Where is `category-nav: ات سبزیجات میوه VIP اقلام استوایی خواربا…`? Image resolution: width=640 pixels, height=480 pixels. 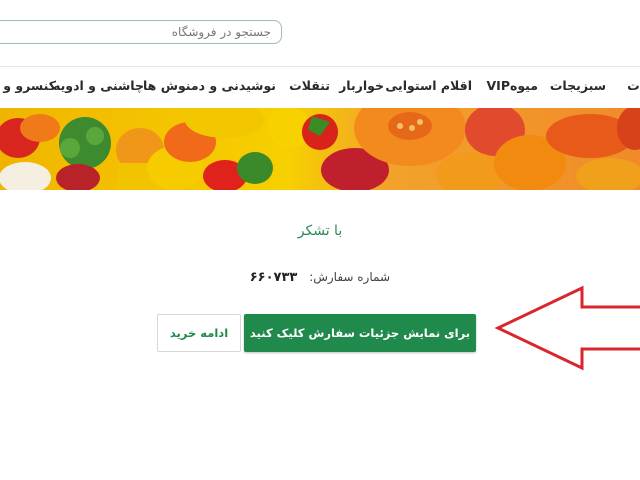 category-nav: ات سبزیجات میوه VIP اقلام استوایی خواربا… is located at coordinates (320, 87).